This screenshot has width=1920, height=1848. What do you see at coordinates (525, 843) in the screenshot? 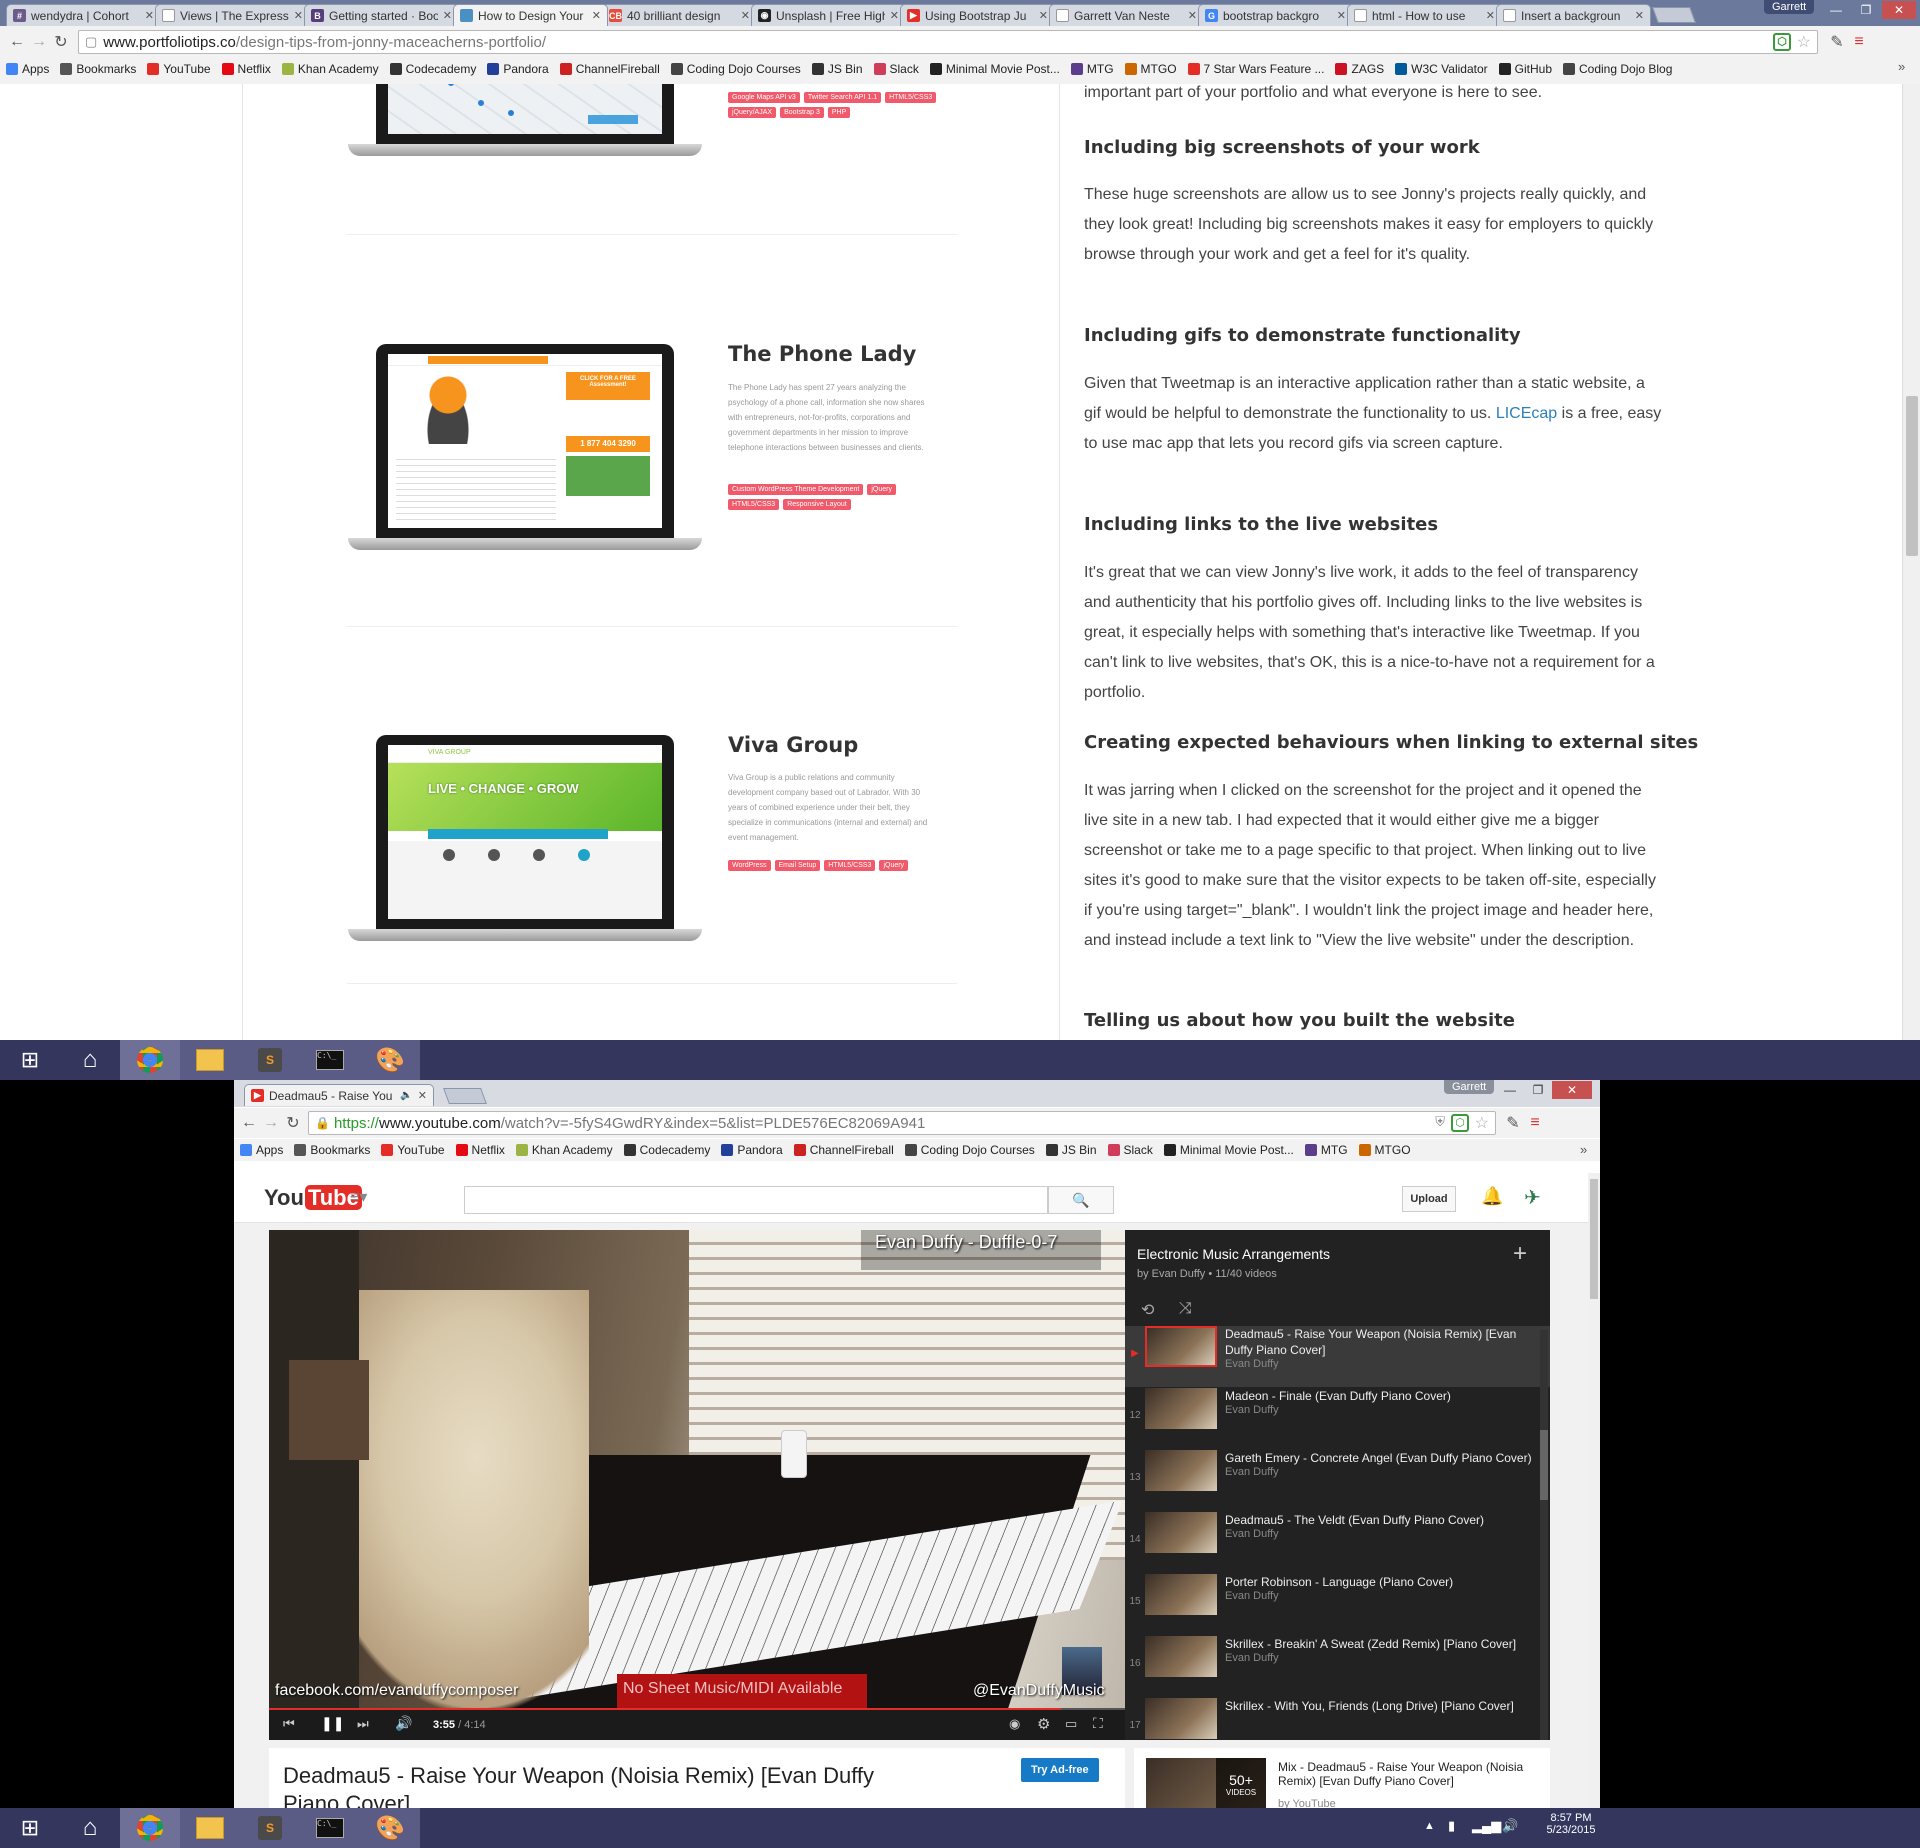
I see `viva-group-laptop-mockup: VIVA GROUP LIVE • CHANGE • GROW` at bounding box center [525, 843].